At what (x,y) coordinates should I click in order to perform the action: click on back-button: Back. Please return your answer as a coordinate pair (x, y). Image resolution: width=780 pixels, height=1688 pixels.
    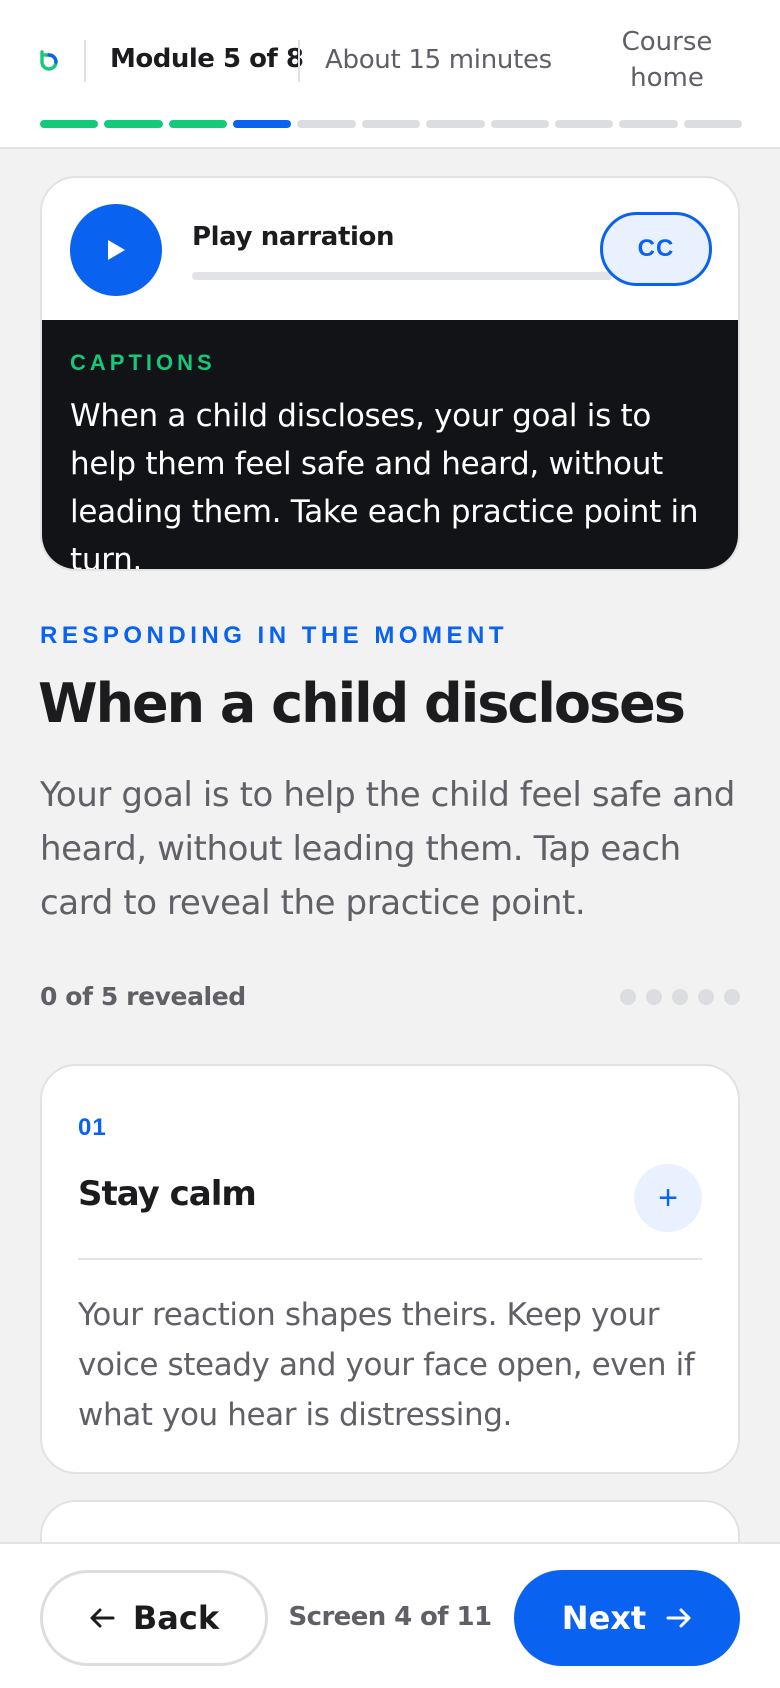
    Looking at the image, I should click on (154, 1618).